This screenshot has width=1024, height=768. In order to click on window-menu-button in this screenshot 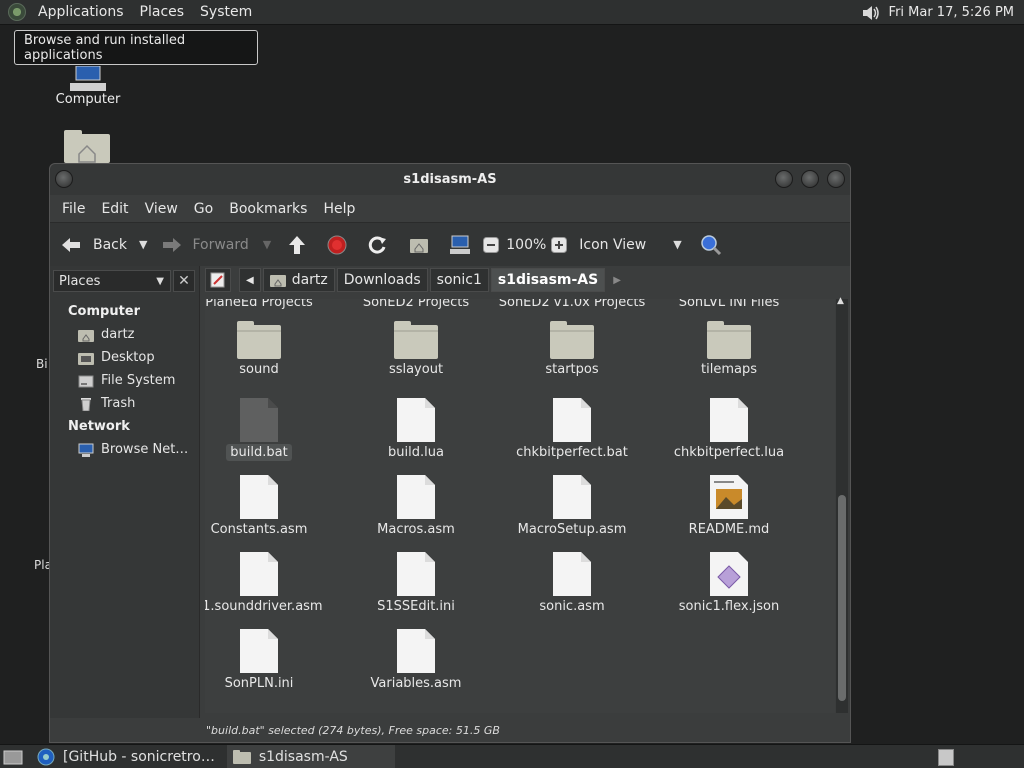, I will do `click(64, 179)`.